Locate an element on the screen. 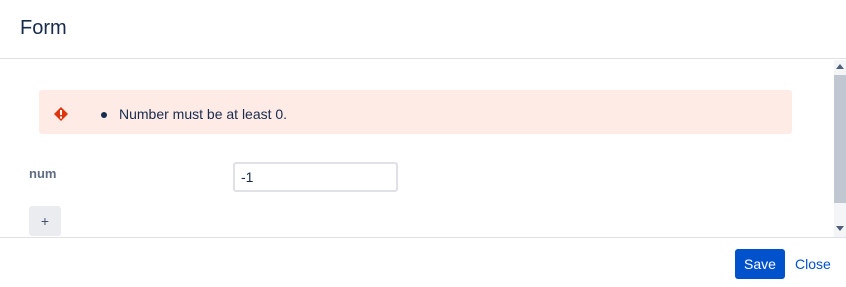 Image resolution: width=846 pixels, height=287 pixels. scroll-thumb is located at coordinates (840, 139).